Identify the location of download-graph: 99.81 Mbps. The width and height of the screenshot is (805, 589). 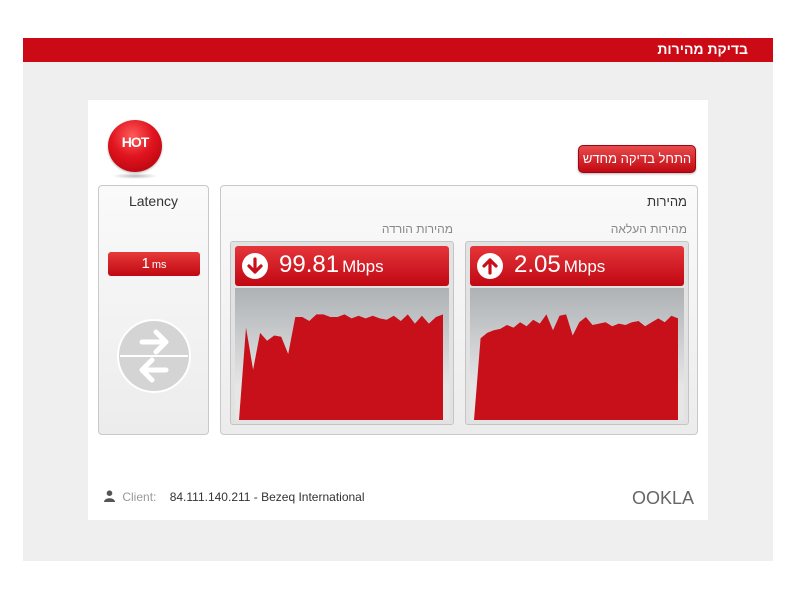
(342, 333).